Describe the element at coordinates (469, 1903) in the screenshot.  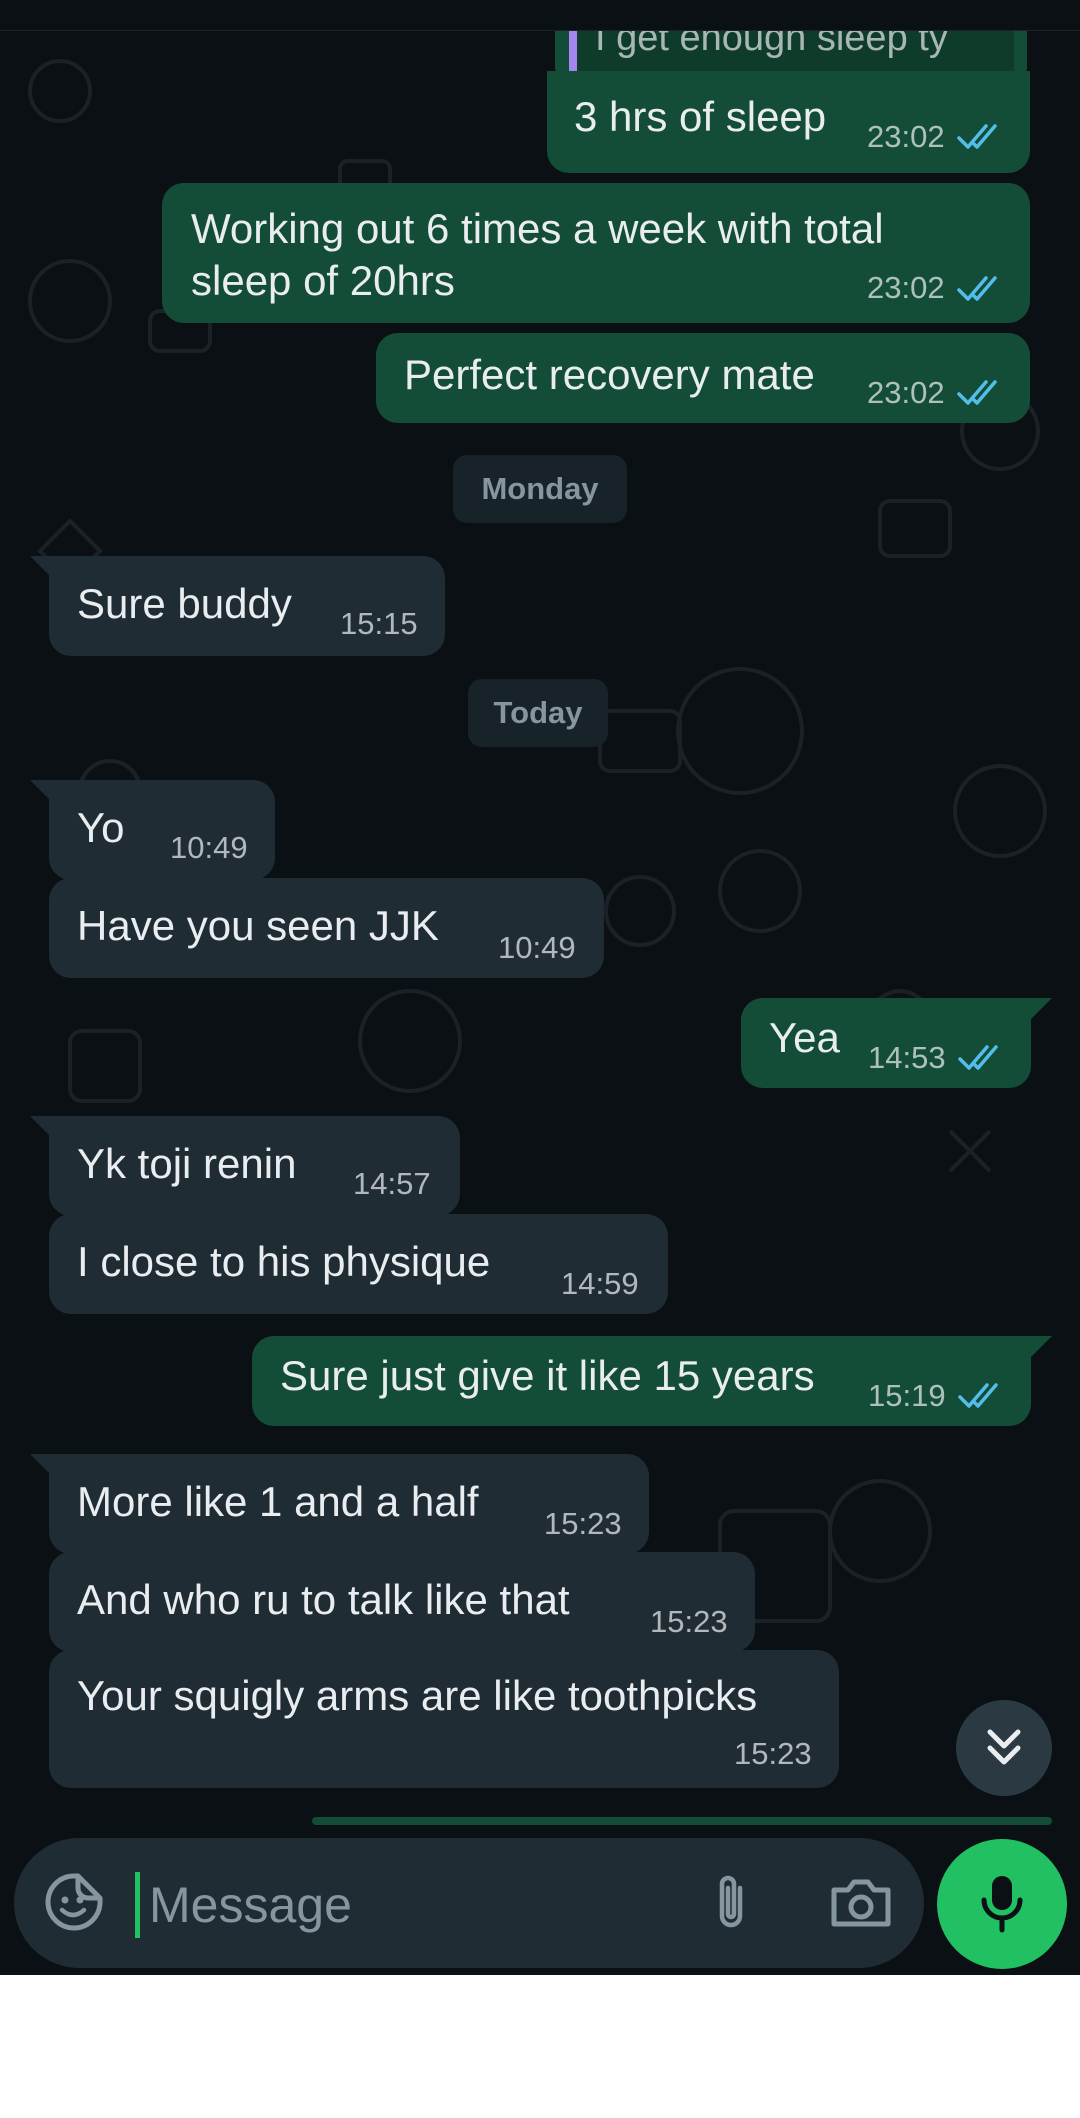
I see `message-composer: Message` at that location.